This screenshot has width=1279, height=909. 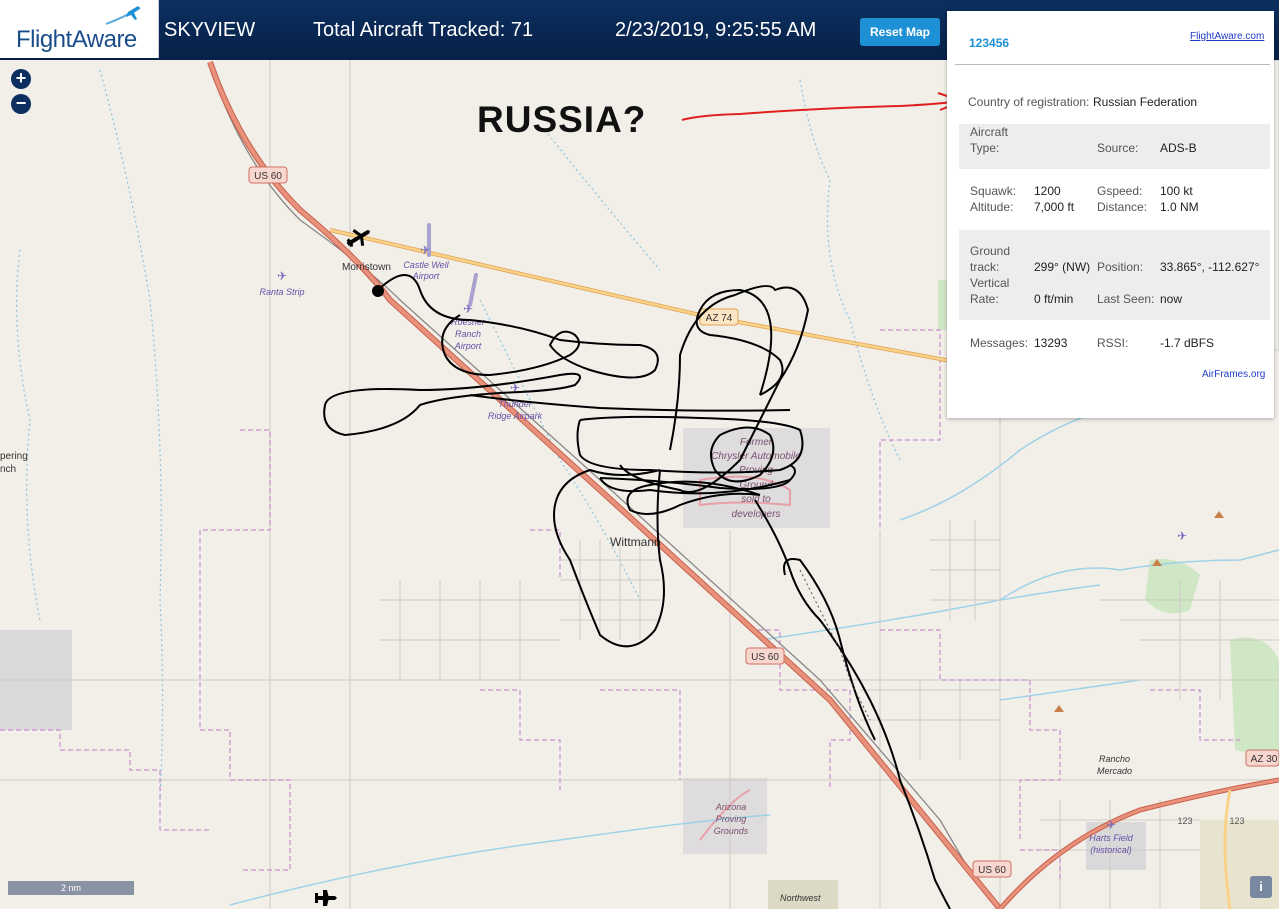 What do you see at coordinates (756, 442) in the screenshot?
I see `former-chrysler-1: Former` at bounding box center [756, 442].